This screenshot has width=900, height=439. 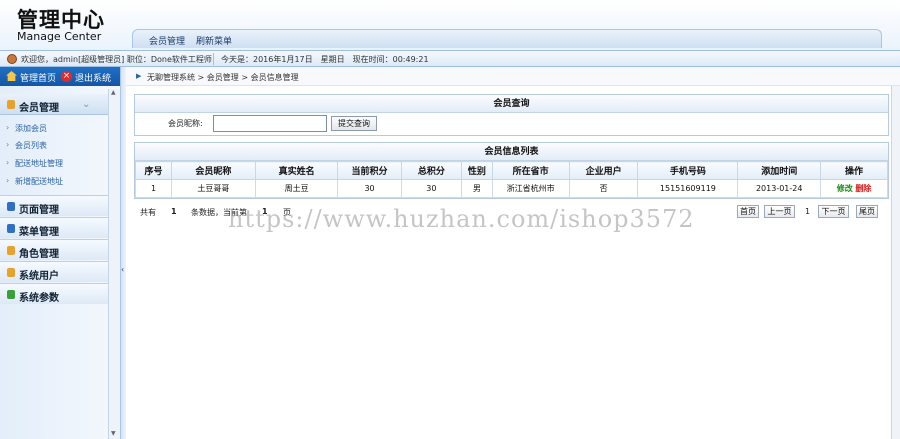 I want to click on cell-actions: 修改 删除, so click(x=854, y=188).